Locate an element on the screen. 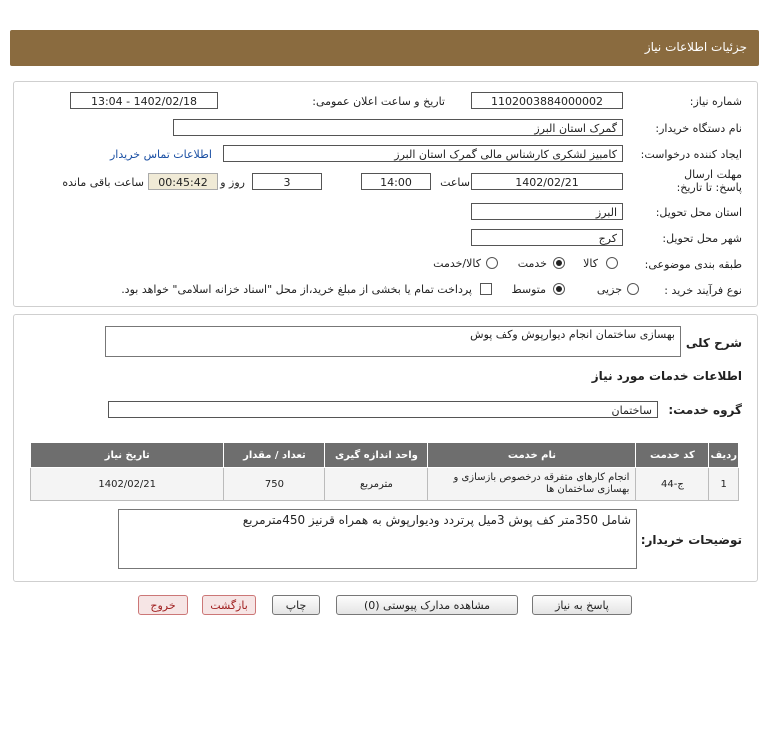 This screenshot has width=770, height=745. col-qty: تعداد / مقدار is located at coordinates (274, 455).